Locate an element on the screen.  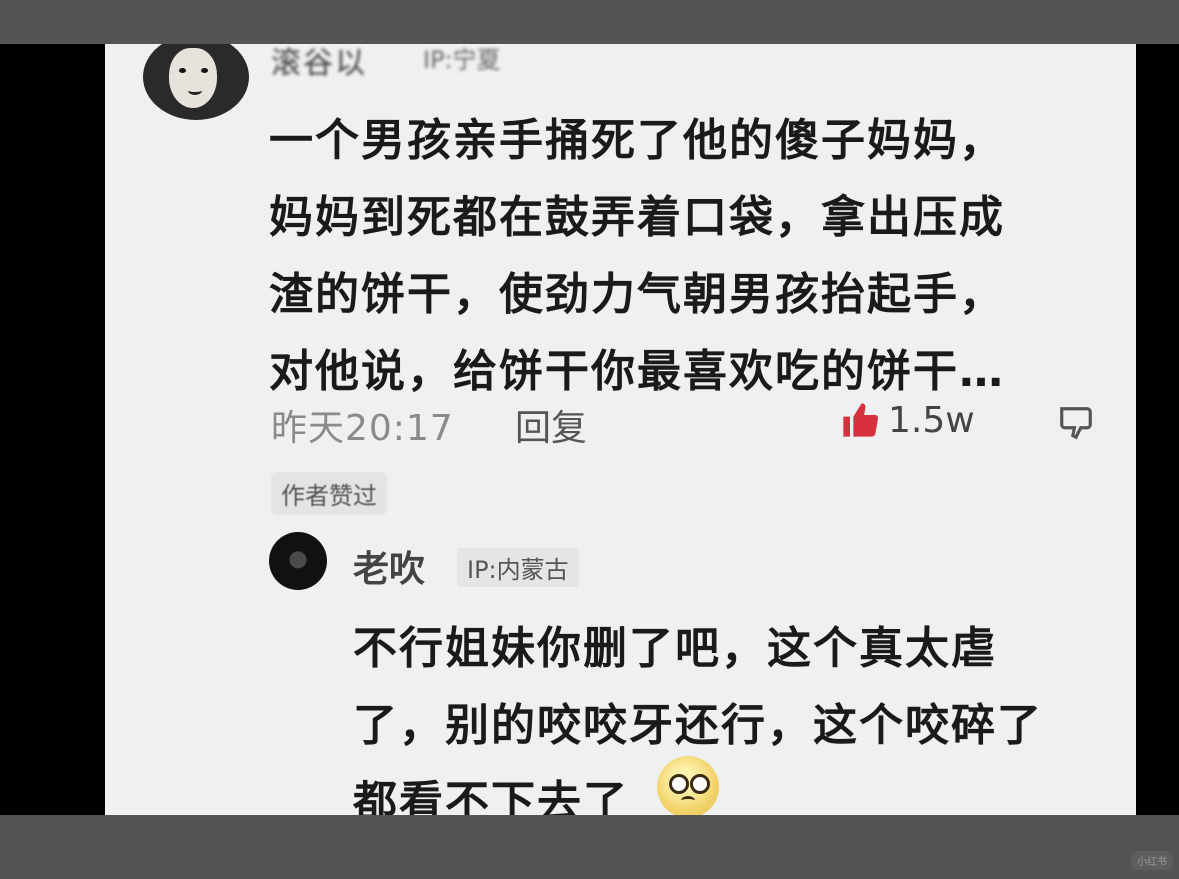
like-button: 1.5w is located at coordinates (907, 420).